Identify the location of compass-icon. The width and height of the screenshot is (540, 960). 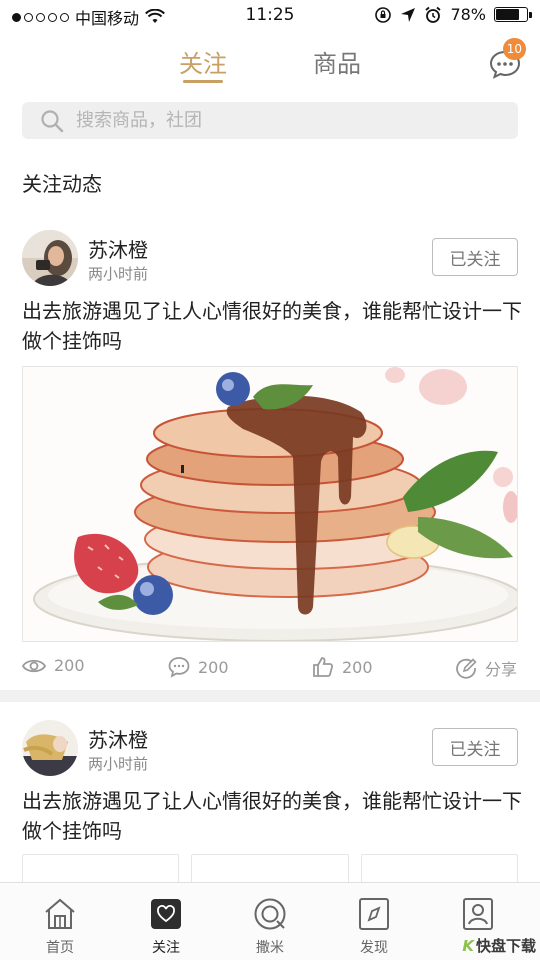
(374, 914).